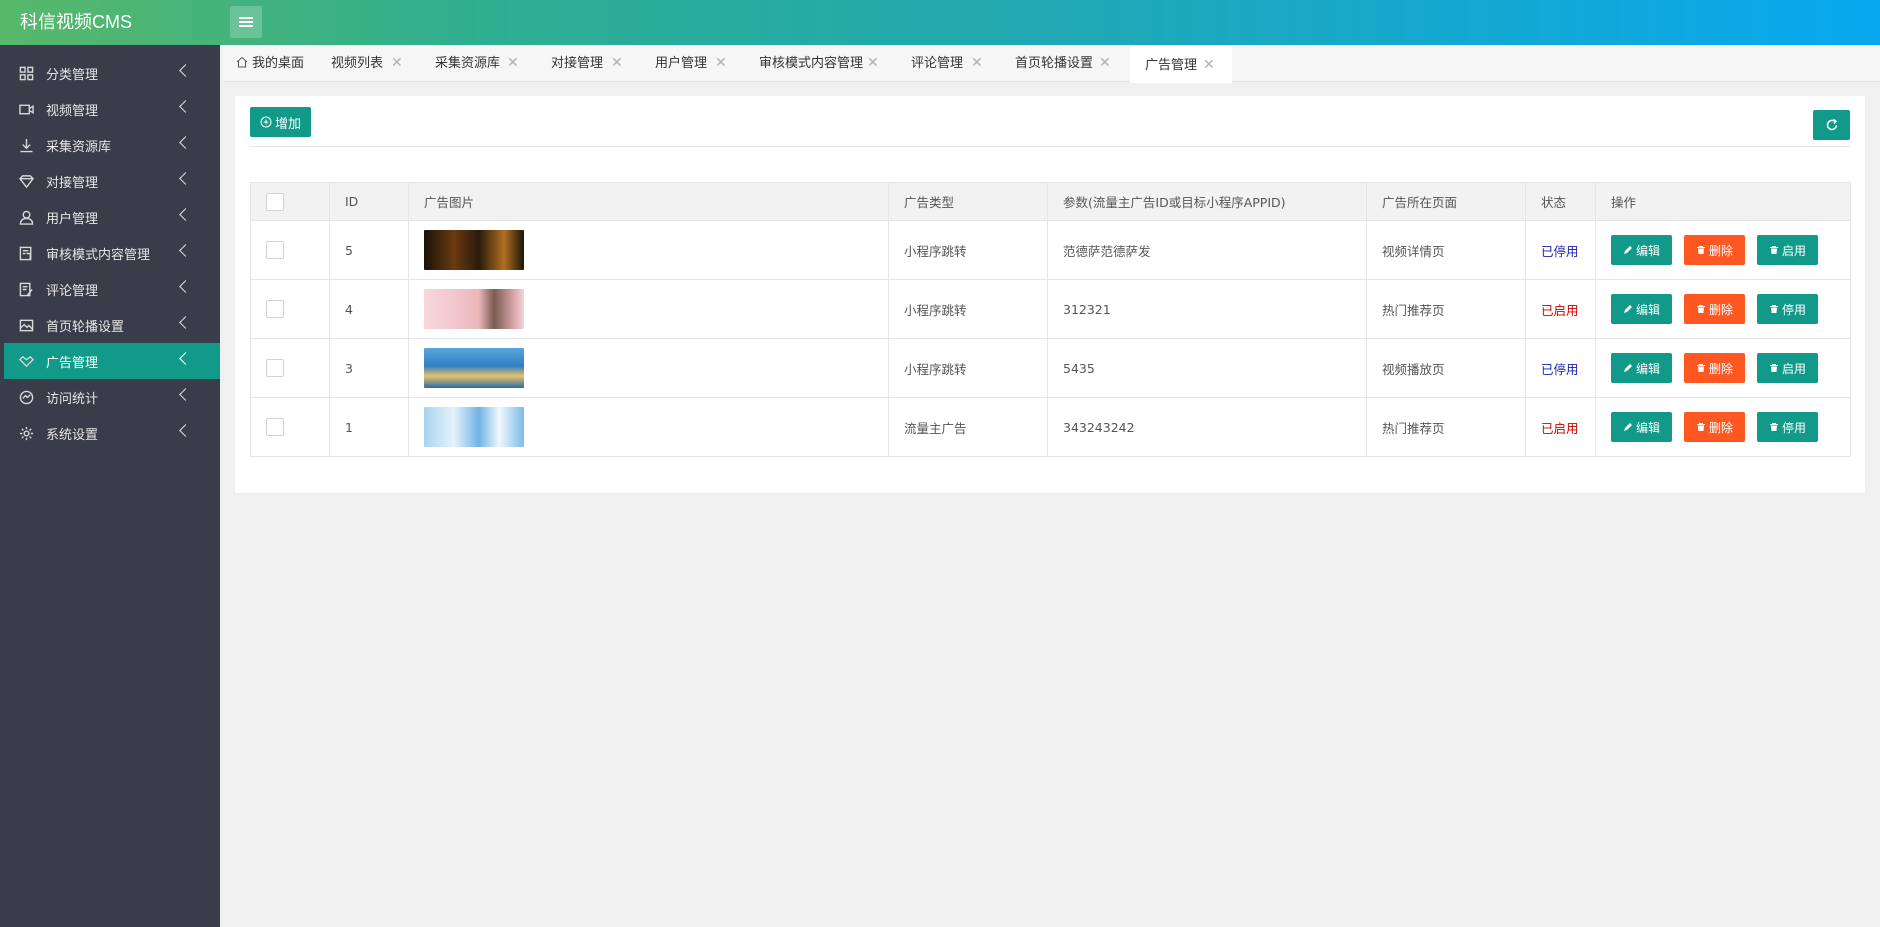 The width and height of the screenshot is (1880, 927). I want to click on menu-toggle-button, so click(246, 22).